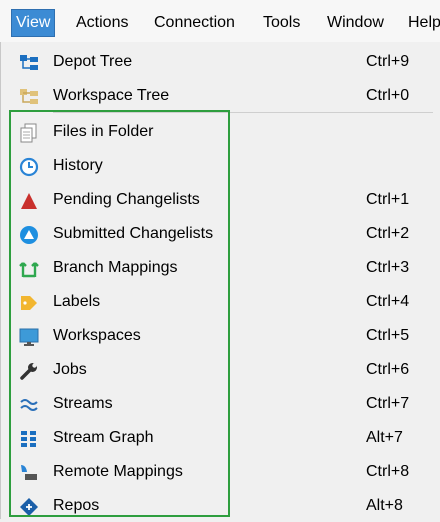 This screenshot has width=440, height=522. Describe the element at coordinates (83, 403) in the screenshot. I see `menu-item-label: Streams` at that location.